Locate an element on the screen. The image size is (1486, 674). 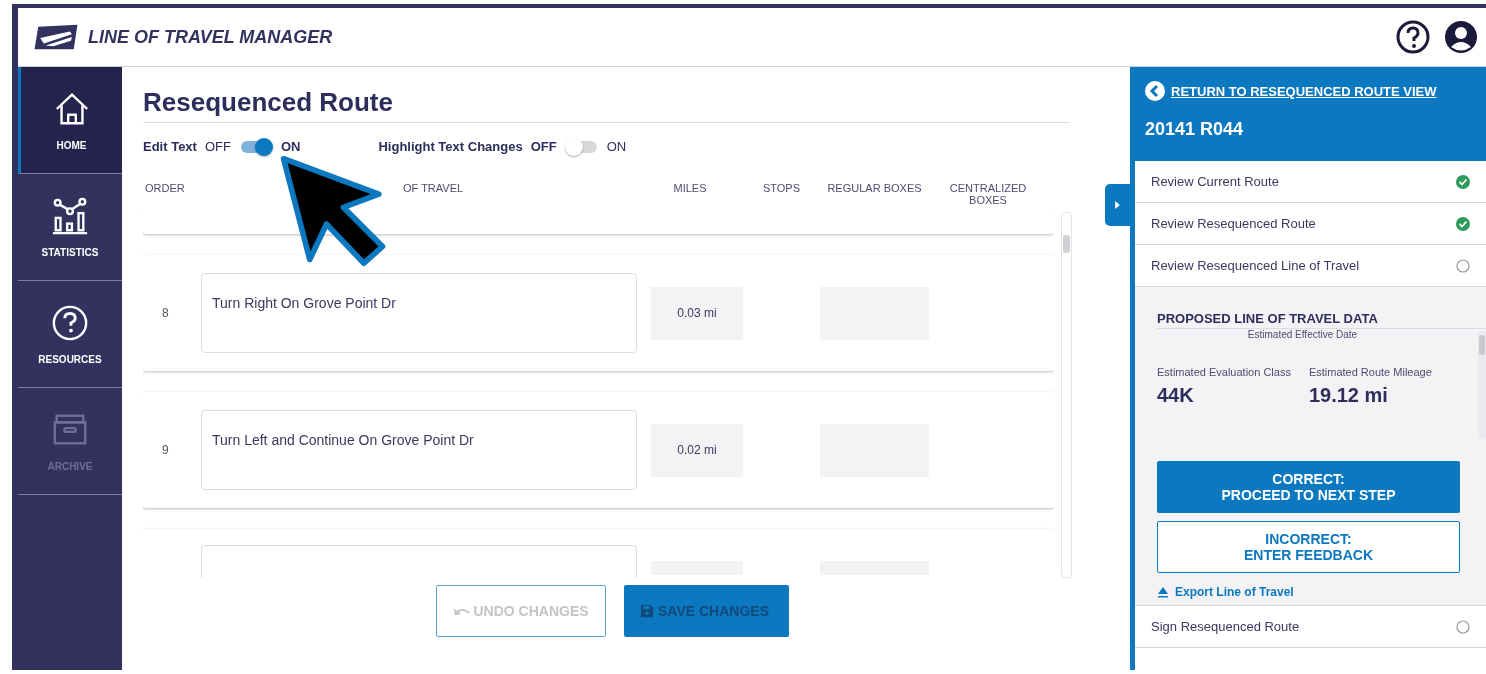
return-link: RETURN TO RESEQUENCED ROUTE VIEW is located at coordinates (1304, 91).